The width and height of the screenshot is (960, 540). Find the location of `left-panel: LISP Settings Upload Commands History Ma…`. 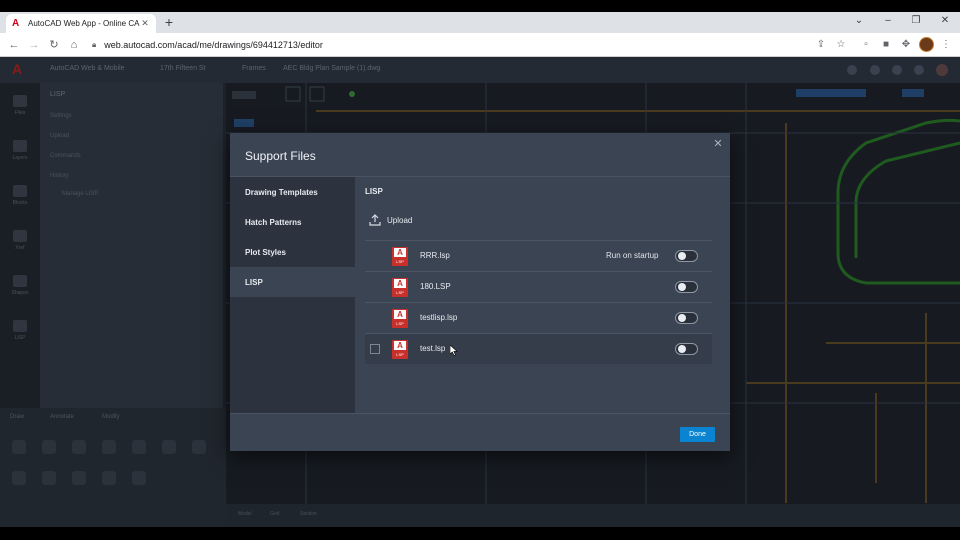

left-panel: LISP Settings Upload Commands History Ma… is located at coordinates (131, 245).